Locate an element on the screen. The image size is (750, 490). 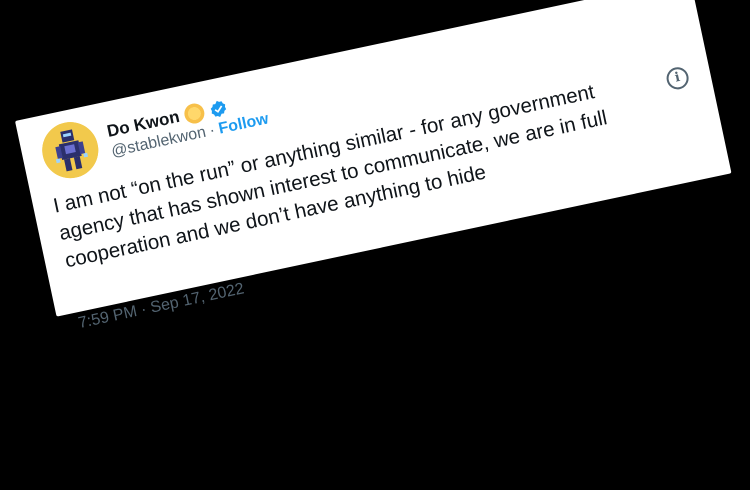
avatar-pixel-figure-icon is located at coordinates (70, 150).